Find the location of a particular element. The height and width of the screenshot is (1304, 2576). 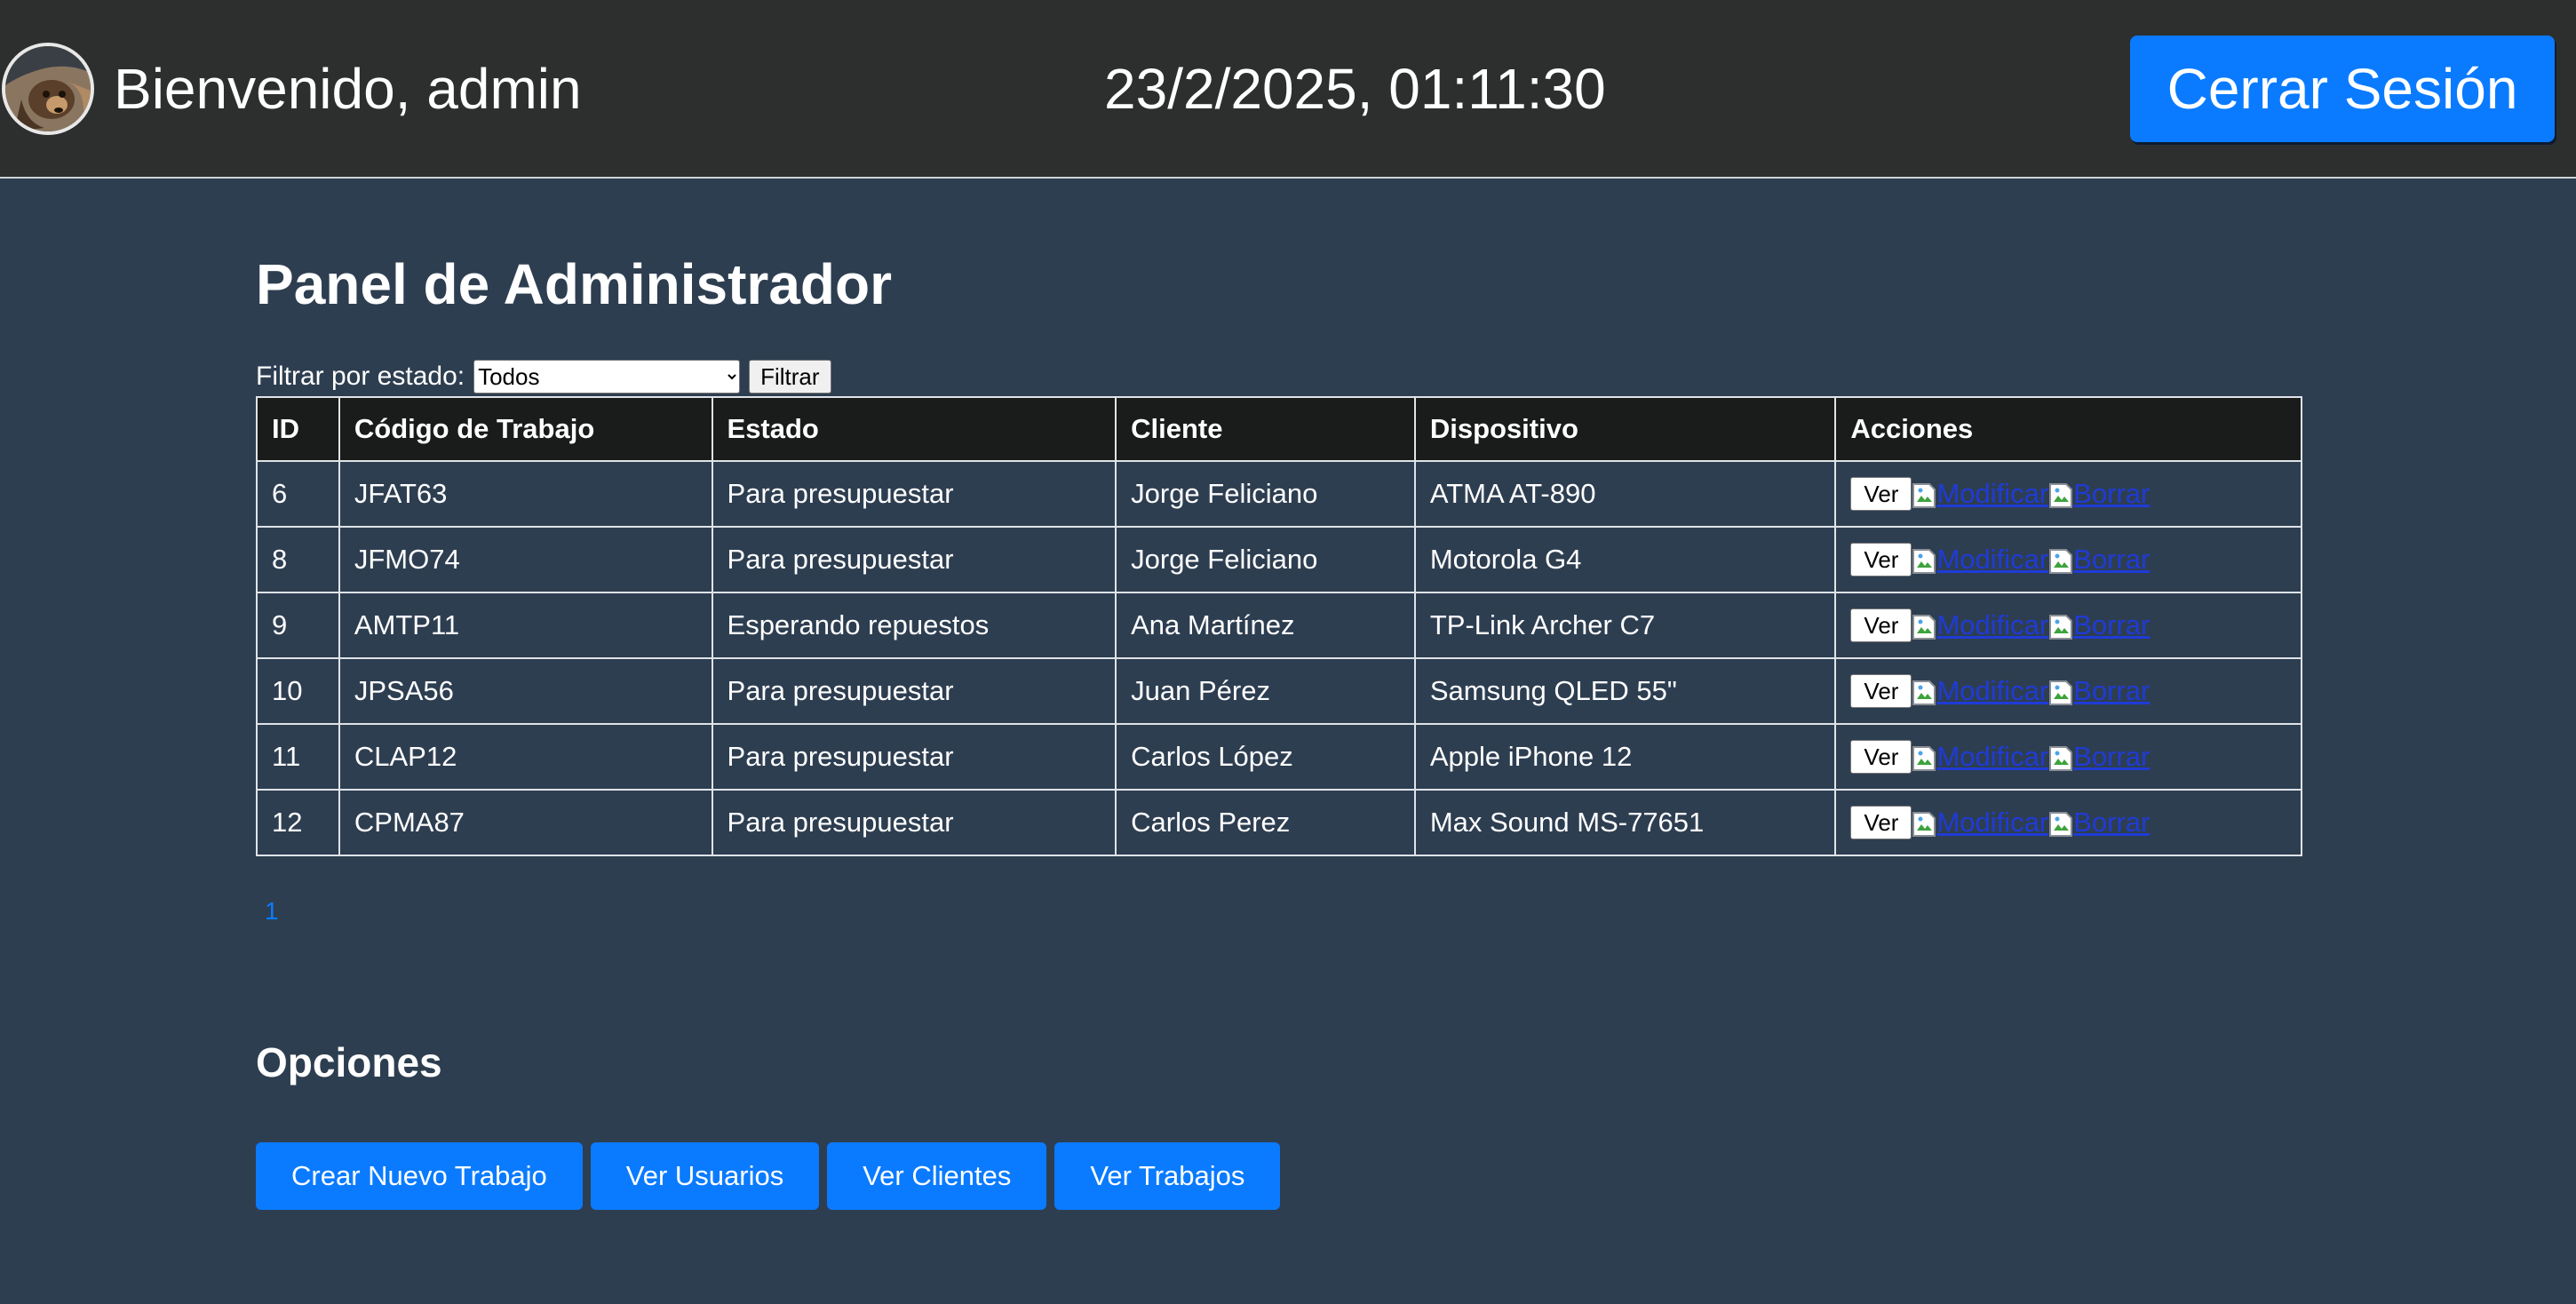

cell-status: Esperando repuestos is located at coordinates (914, 625).